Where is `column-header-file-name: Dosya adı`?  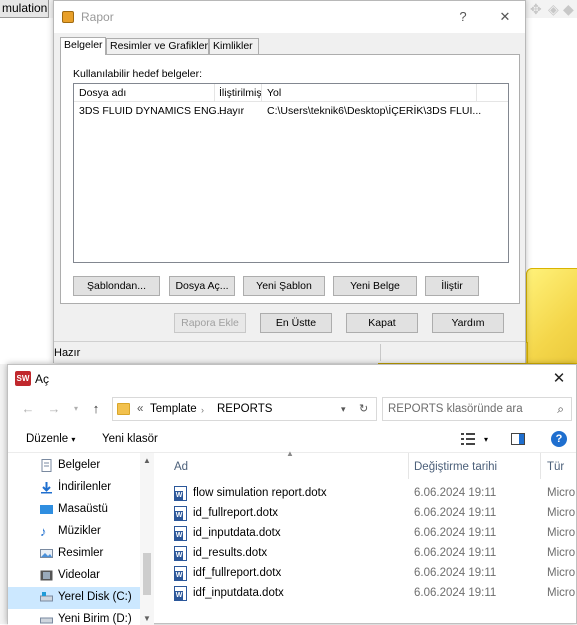
column-header-file-name: Dosya adı is located at coordinates (102, 93).